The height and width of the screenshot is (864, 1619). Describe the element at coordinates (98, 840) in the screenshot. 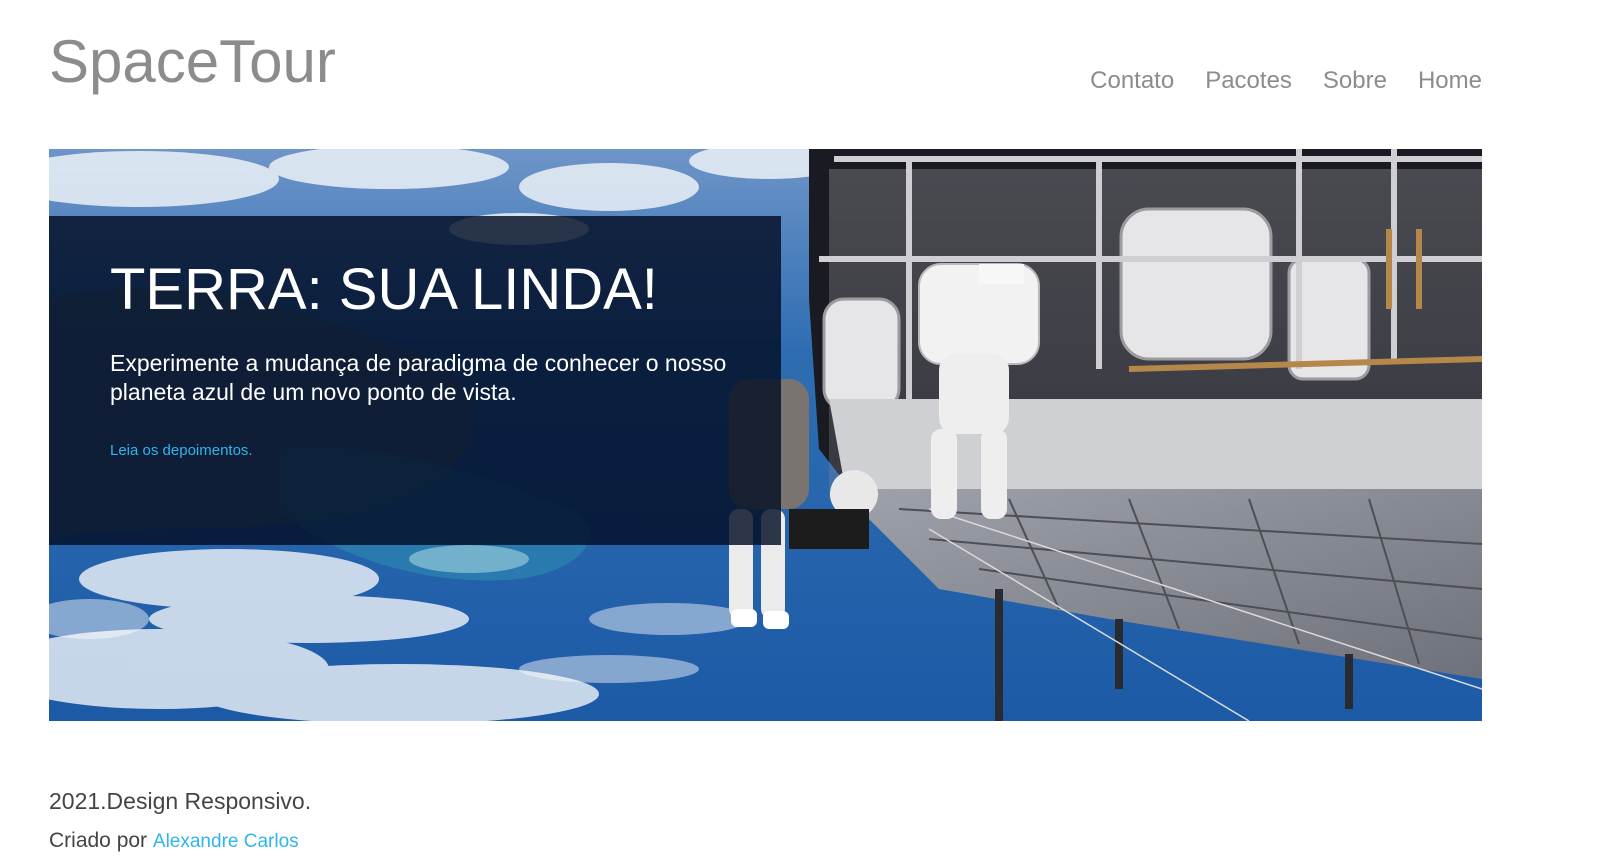

I see `footer-created-by: Criado por` at that location.